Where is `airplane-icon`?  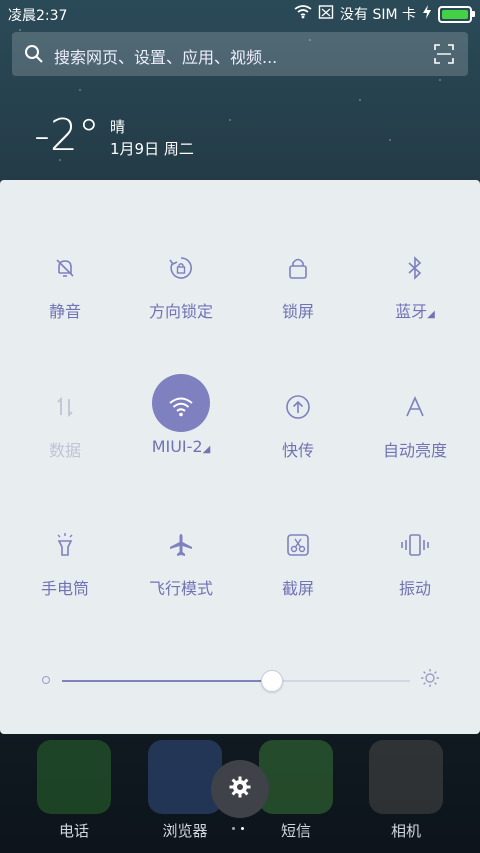 airplane-icon is located at coordinates (181, 545).